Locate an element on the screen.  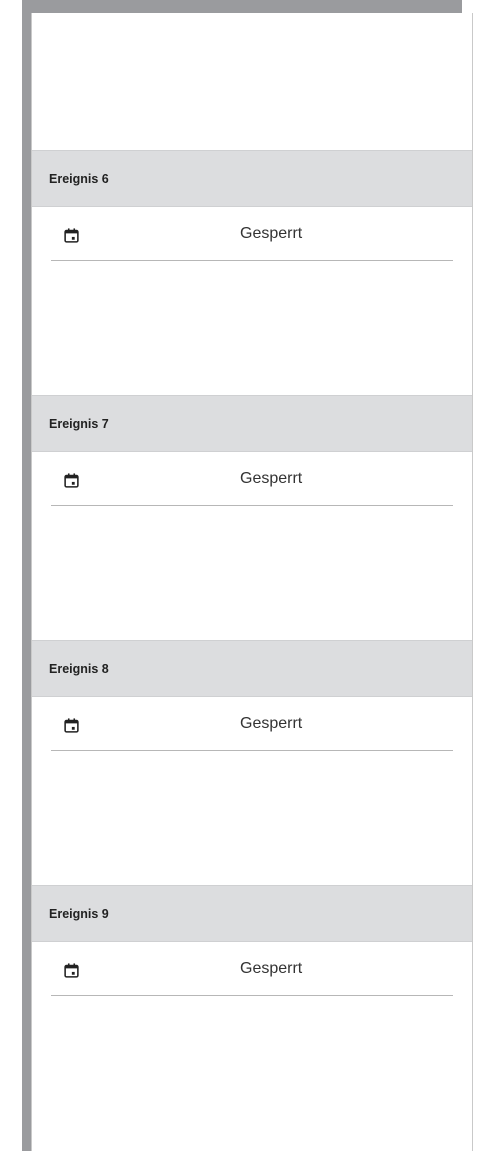
event-section: Ereignis 7 is located at coordinates (252, 423).